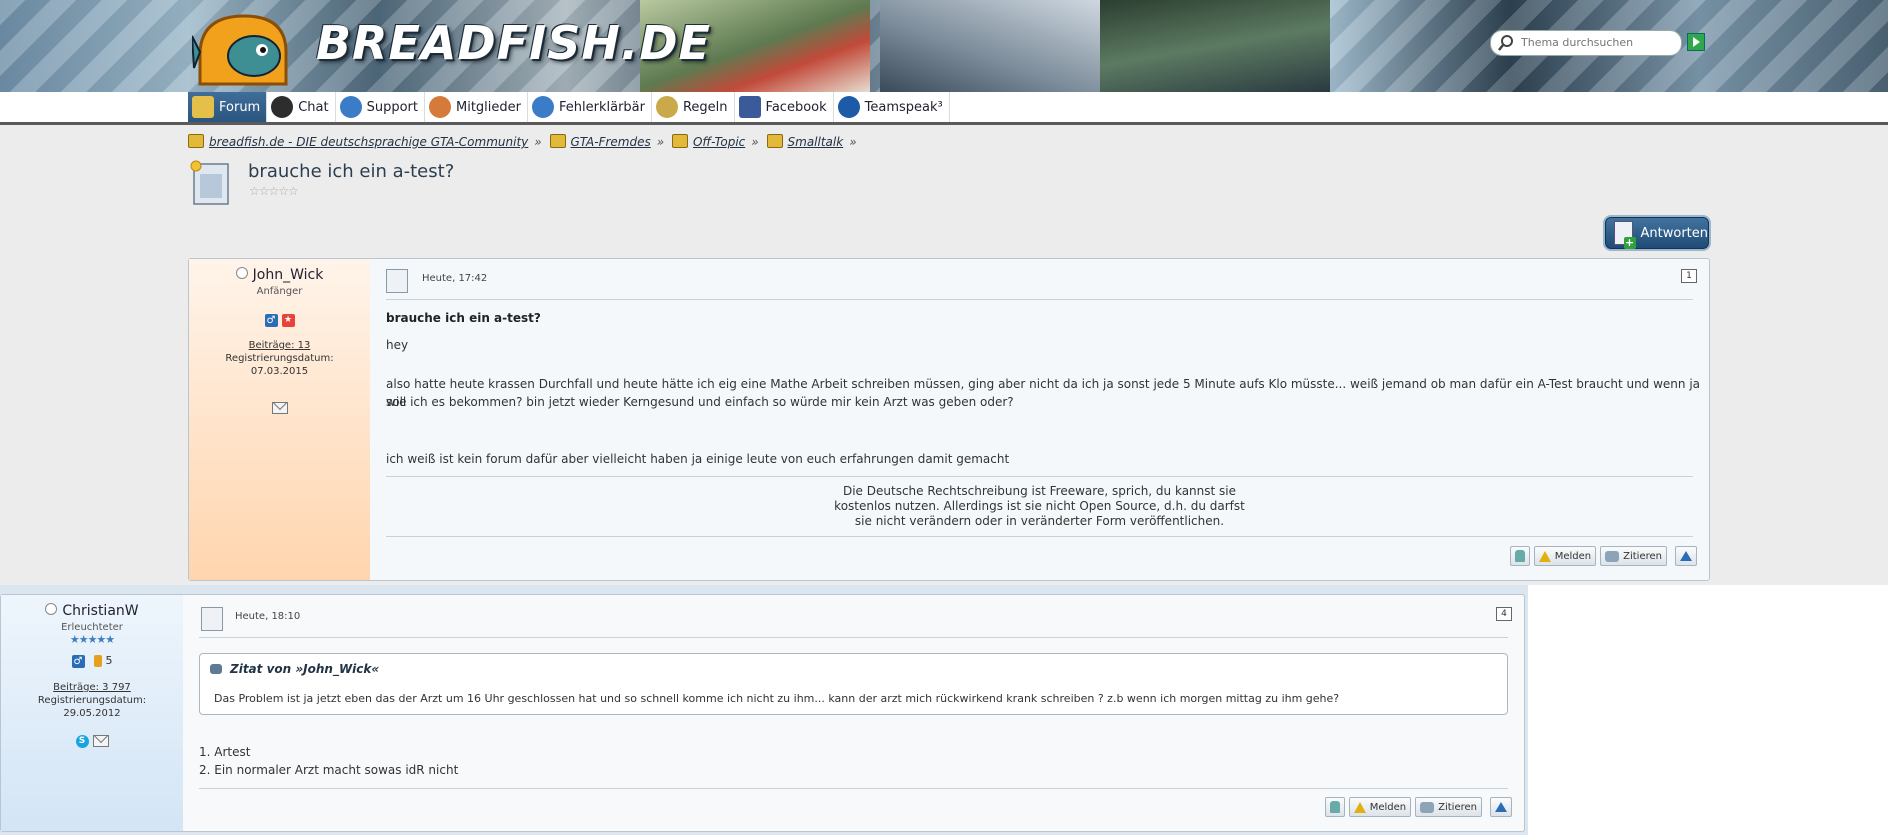 This screenshot has height=835, width=1888. Describe the element at coordinates (351, 171) in the screenshot. I see `thread-title: brauche ich ein a-test?` at that location.